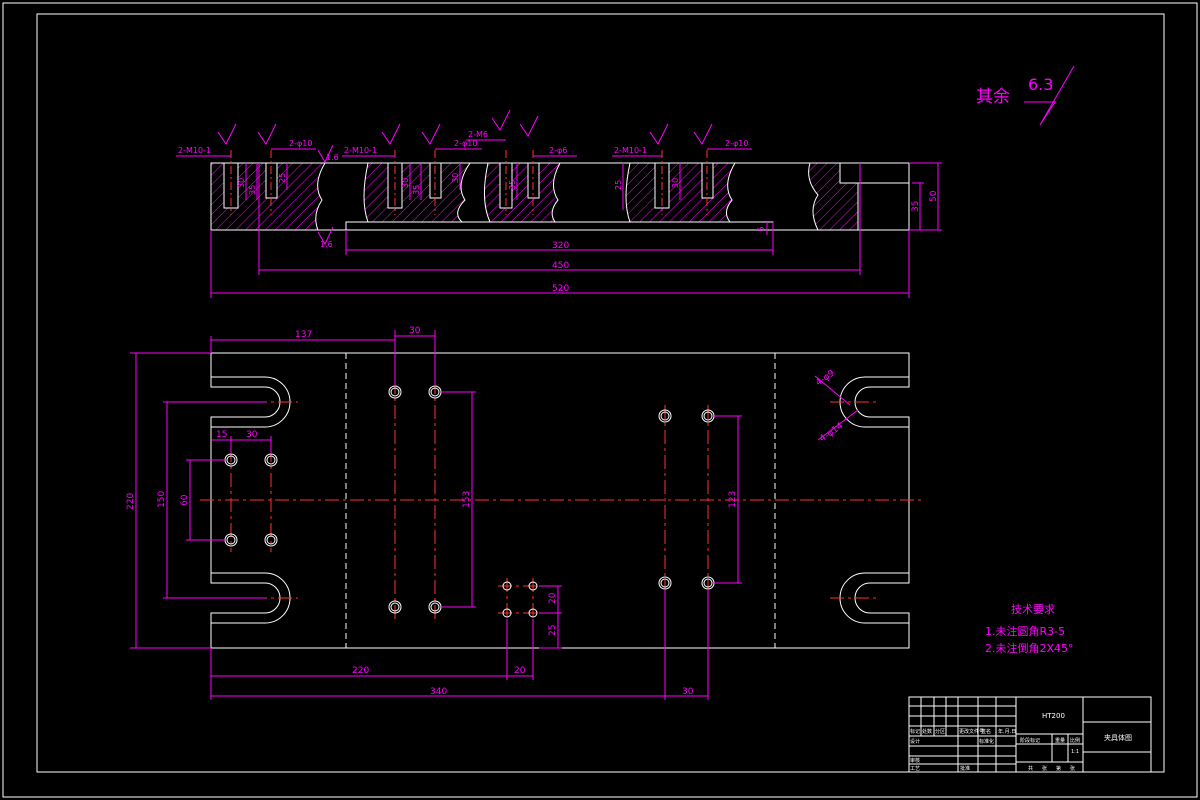 The width and height of the screenshot is (1200, 800). I want to click on roughness-label: 其余, so click(993, 97).